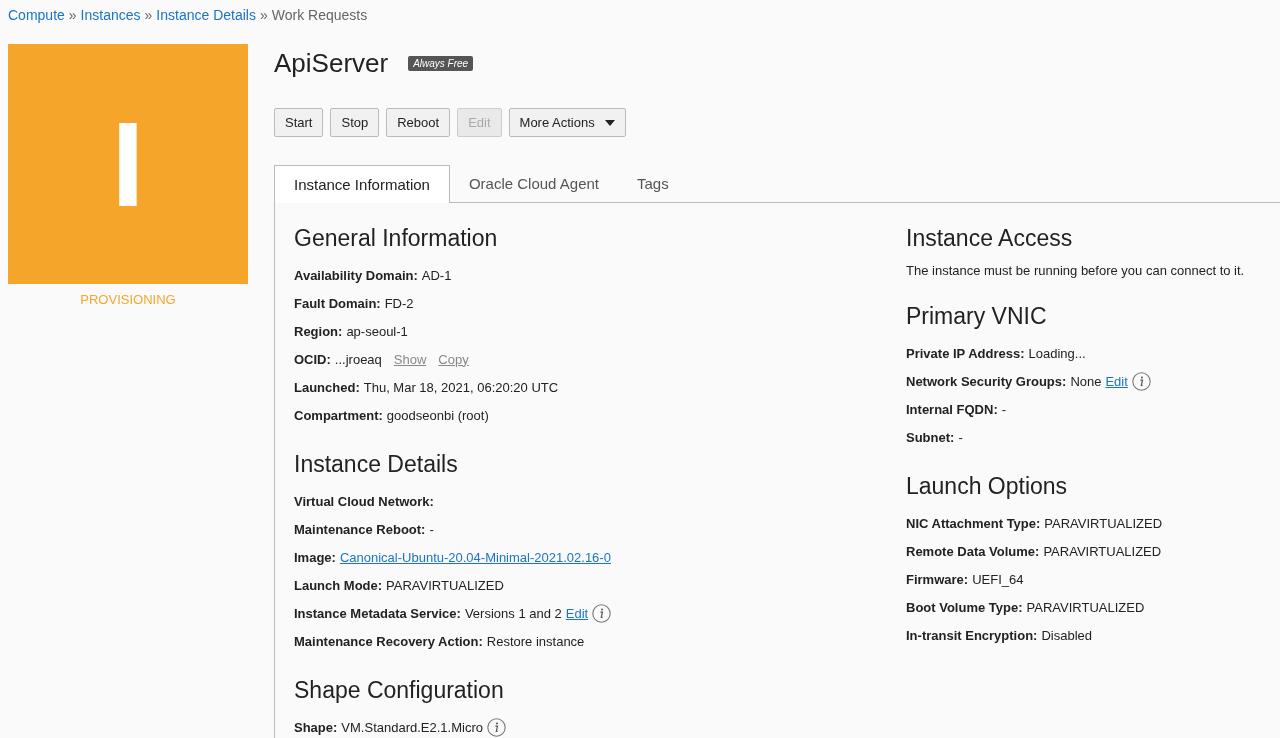 The width and height of the screenshot is (1280, 738). What do you see at coordinates (436, 275) in the screenshot?
I see `field-value: AD-1` at bounding box center [436, 275].